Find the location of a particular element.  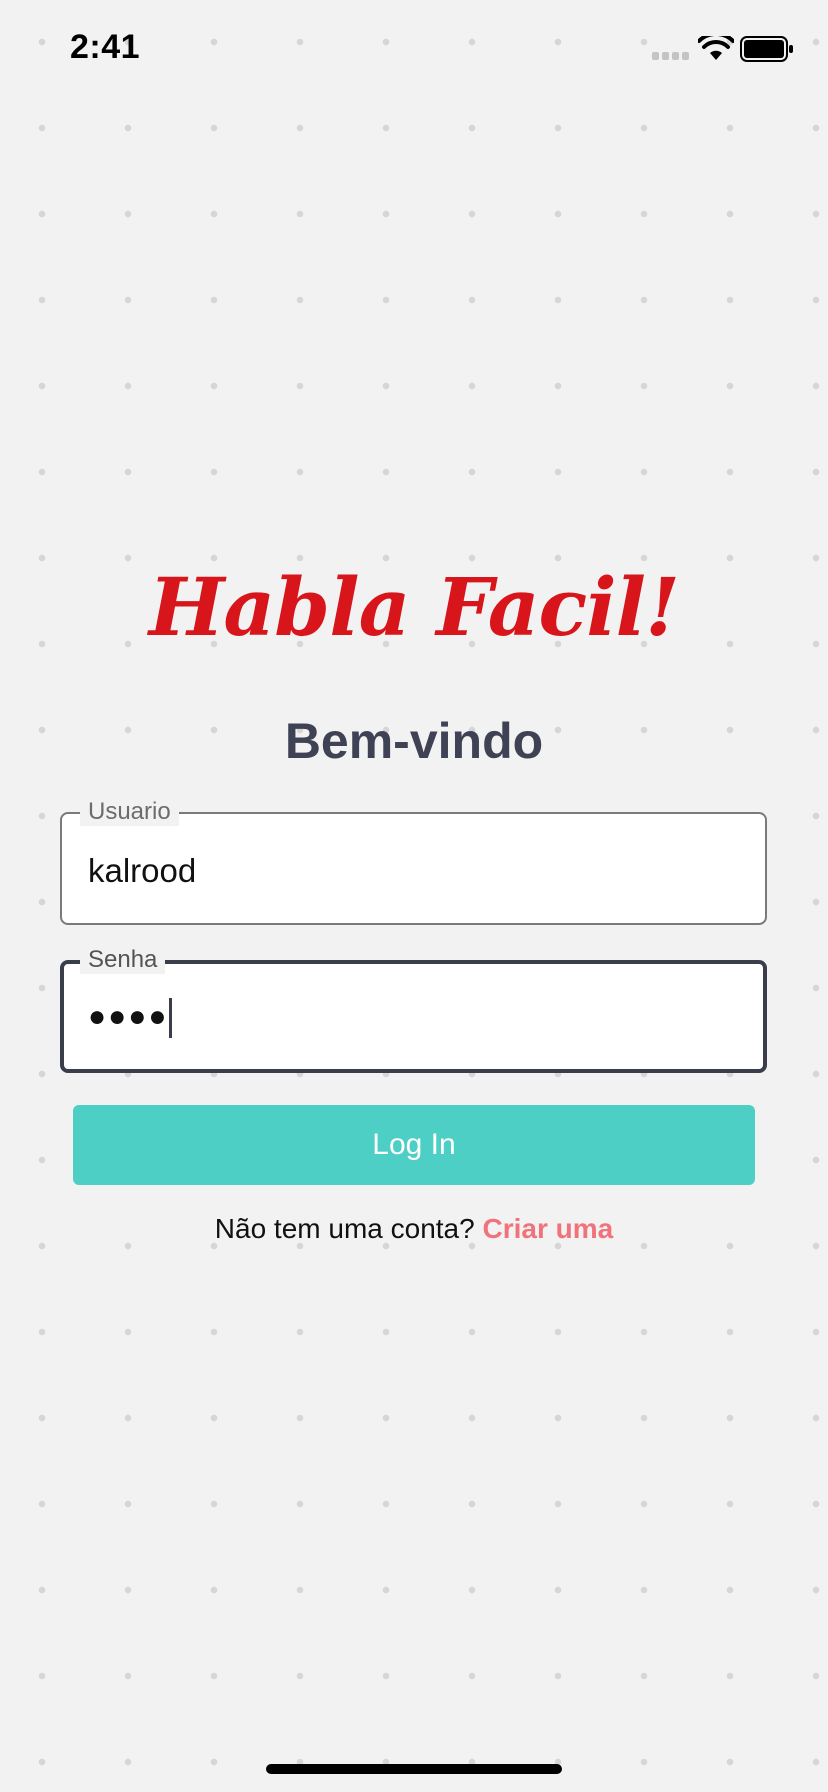

battery-icon is located at coordinates (766, 49).